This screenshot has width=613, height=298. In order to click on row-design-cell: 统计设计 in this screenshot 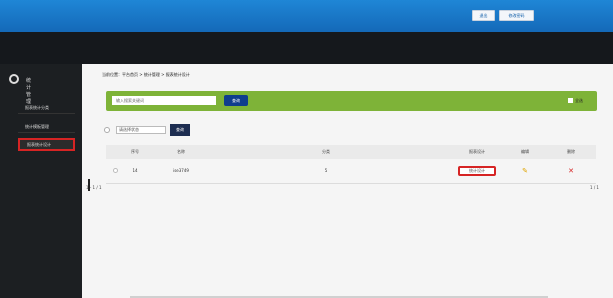, I will do `click(477, 171)`.